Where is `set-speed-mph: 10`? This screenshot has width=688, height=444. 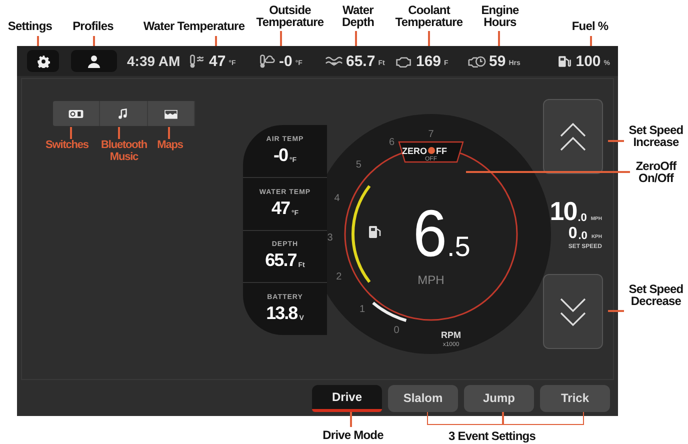
set-speed-mph: 10 is located at coordinates (563, 211).